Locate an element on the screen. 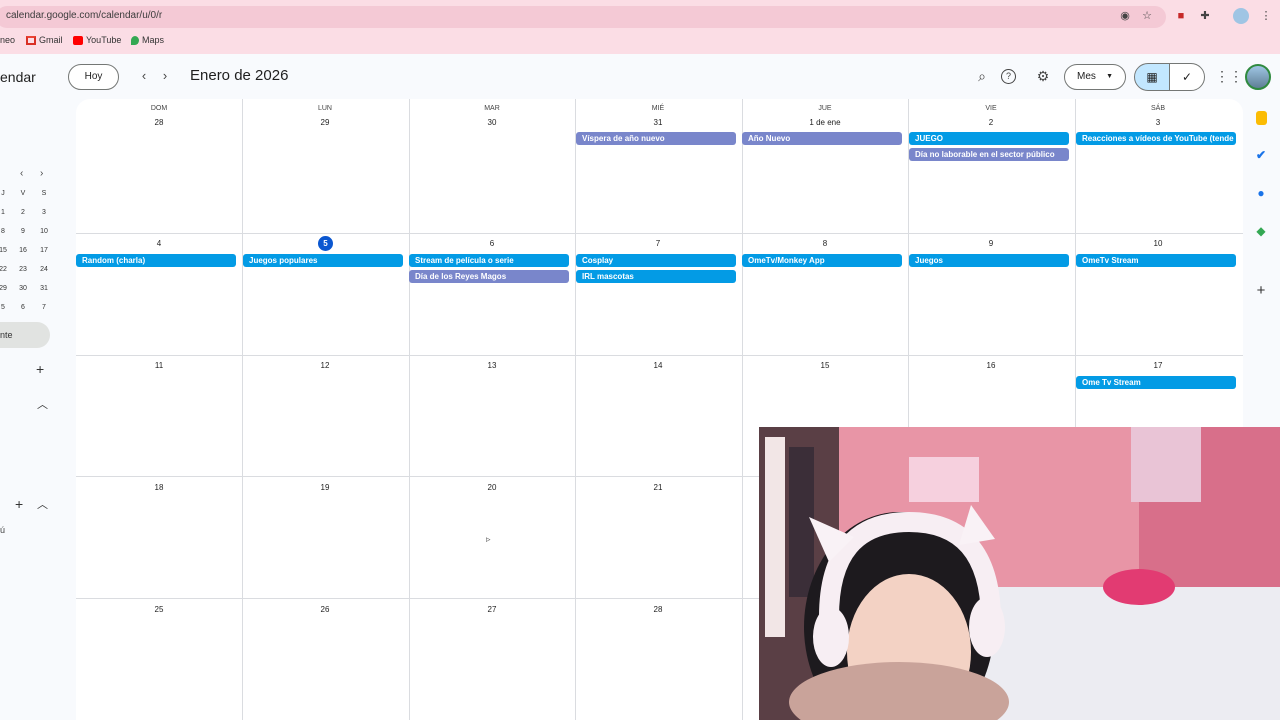 This screenshot has height=720, width=1280. day-number: 3 is located at coordinates (1158, 122).